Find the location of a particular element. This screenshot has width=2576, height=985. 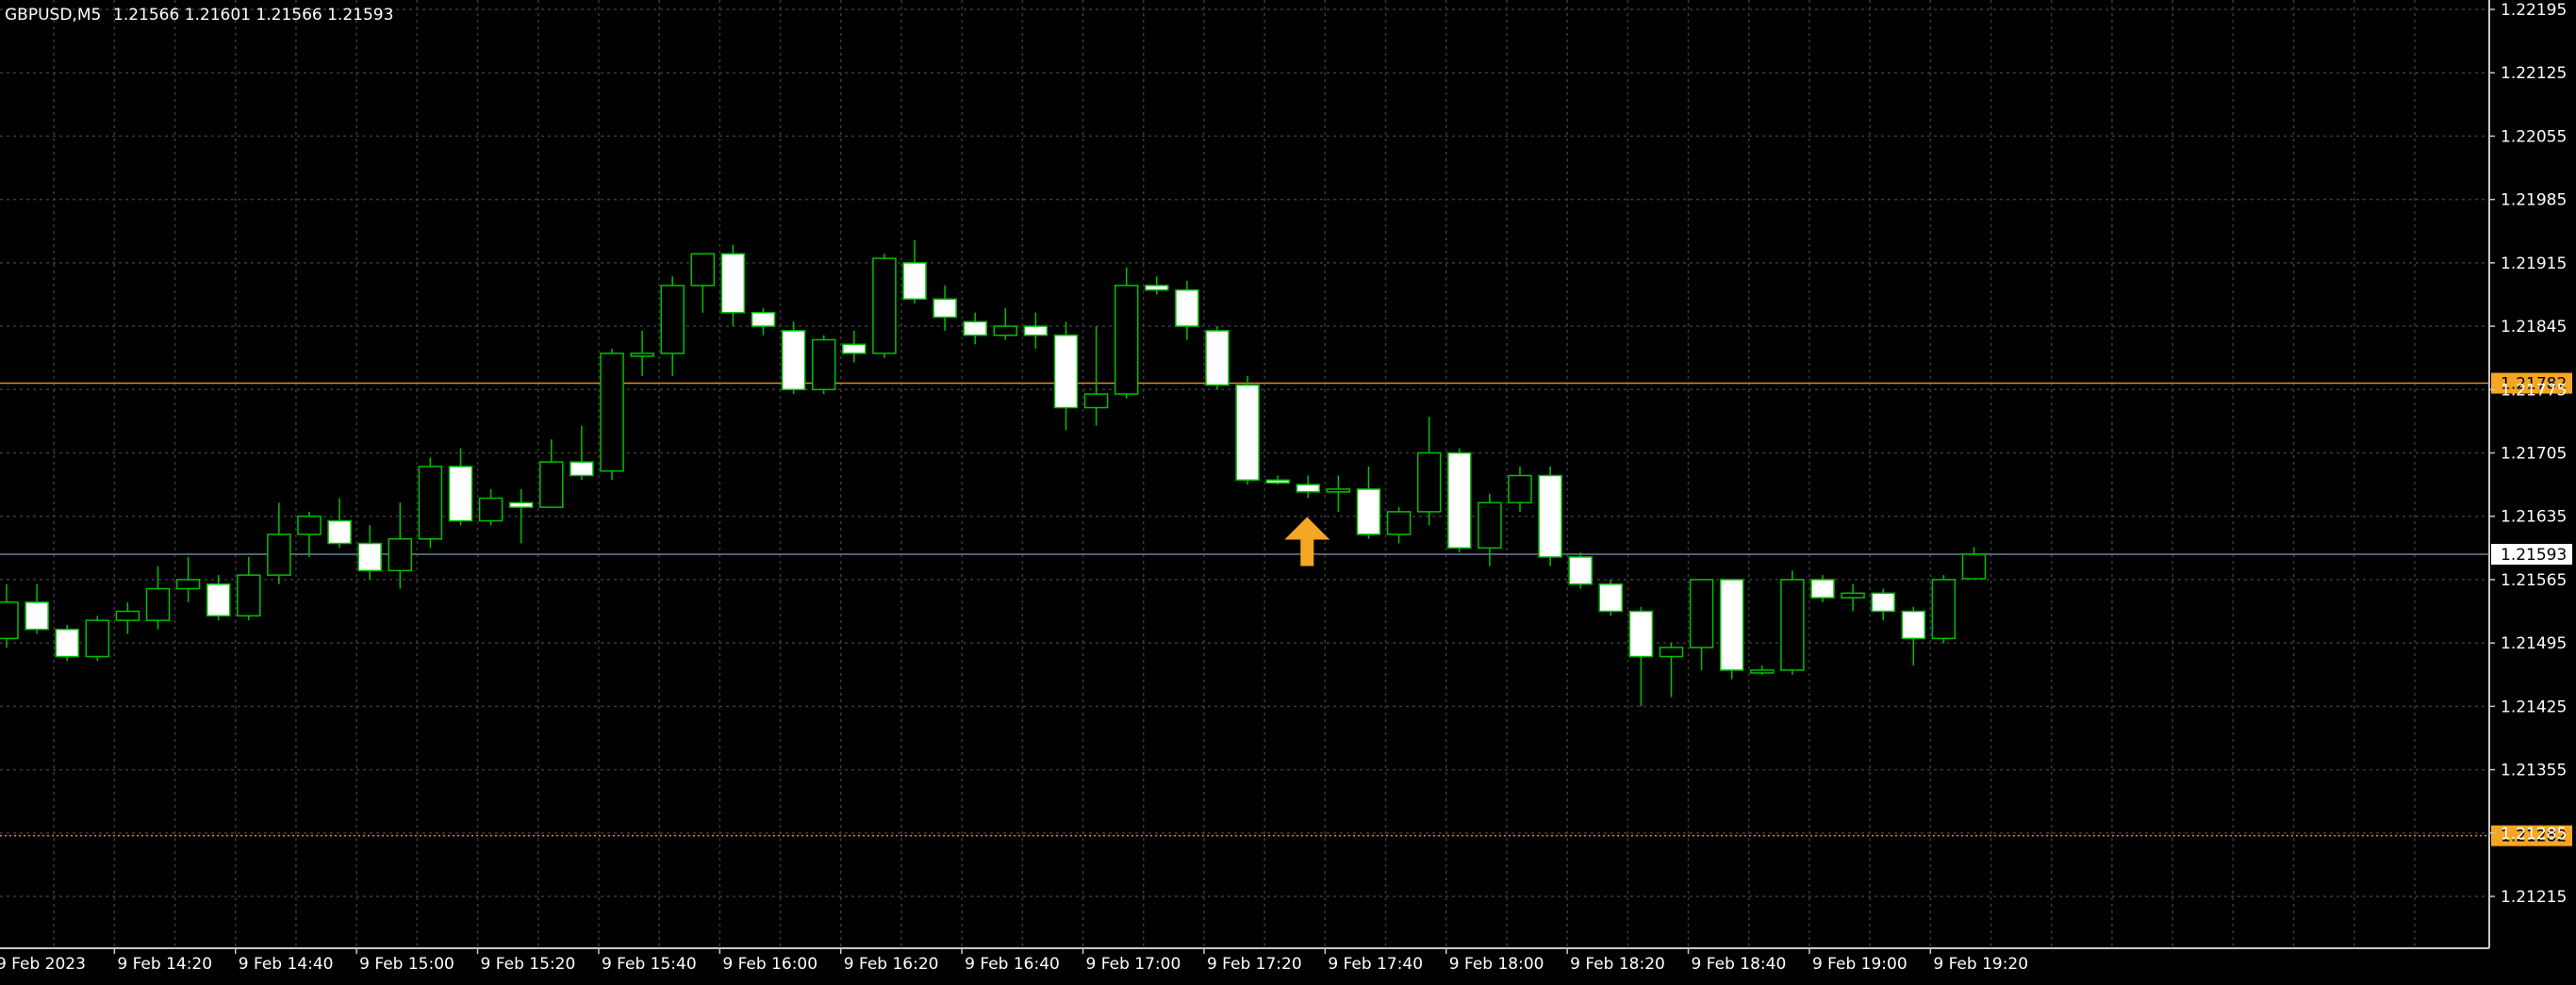

price-tick-label: 1.21425 is located at coordinates (2534, 707).